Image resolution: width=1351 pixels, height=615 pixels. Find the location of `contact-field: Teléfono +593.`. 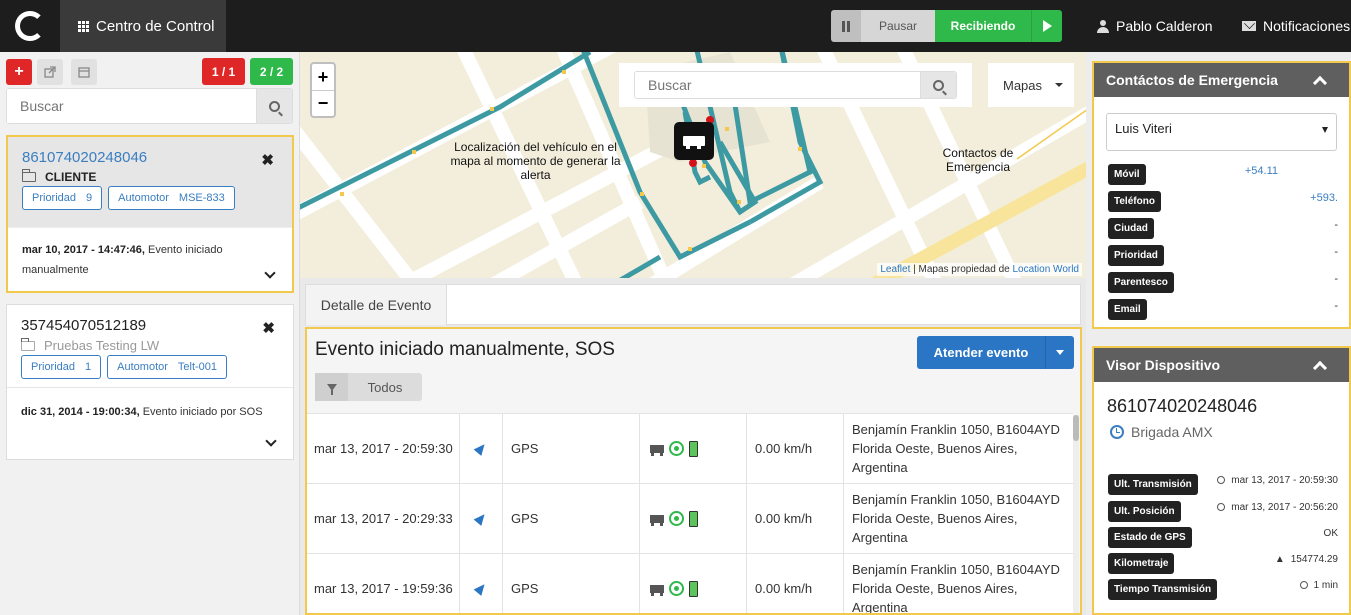

contact-field: Teléfono +593. is located at coordinates (1223, 202).